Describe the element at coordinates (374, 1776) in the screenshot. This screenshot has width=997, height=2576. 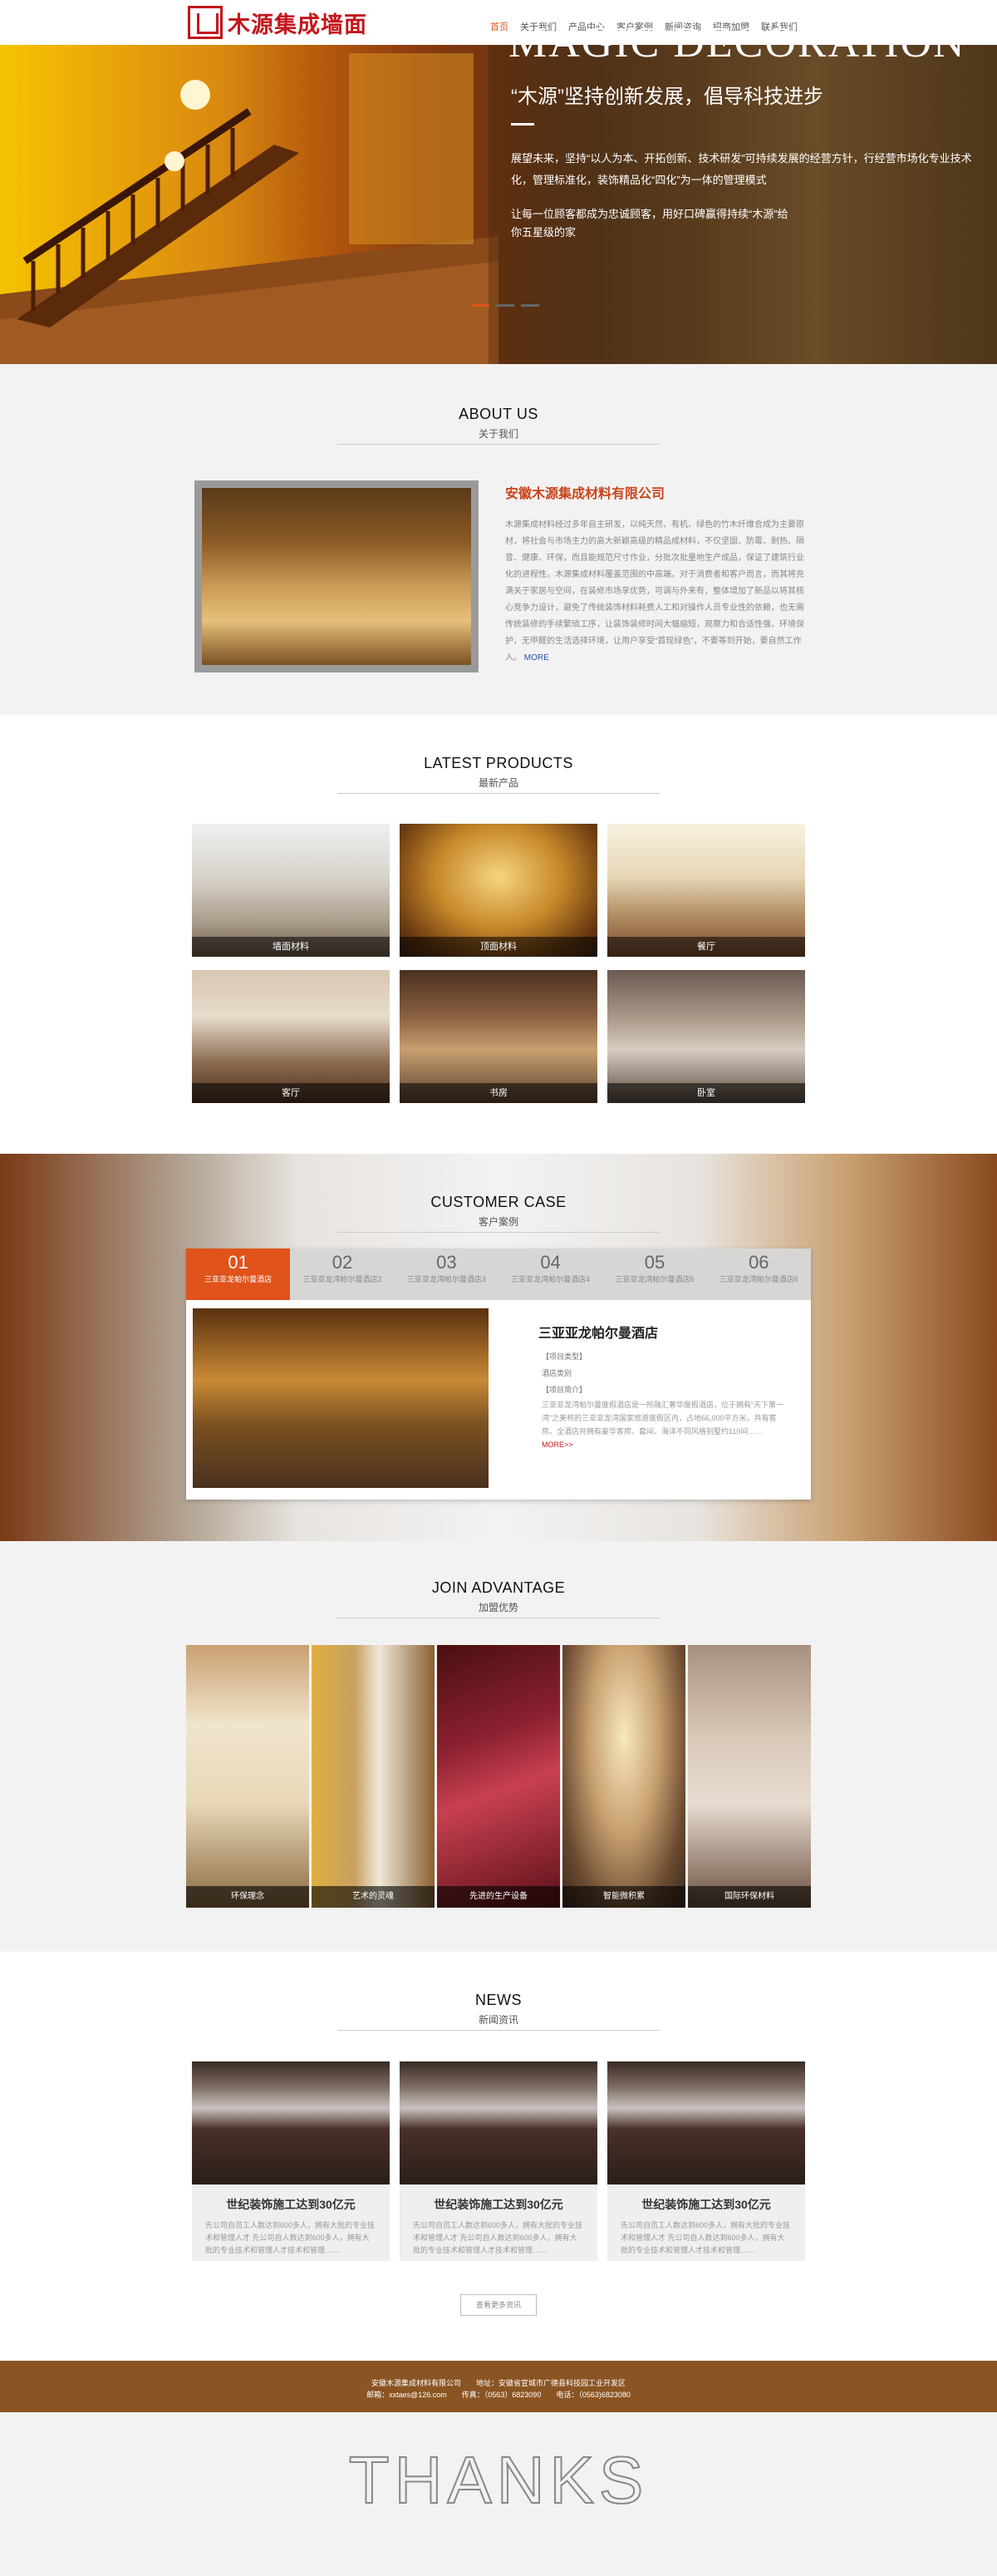
I see `join-card: 艺术的灵魂` at that location.